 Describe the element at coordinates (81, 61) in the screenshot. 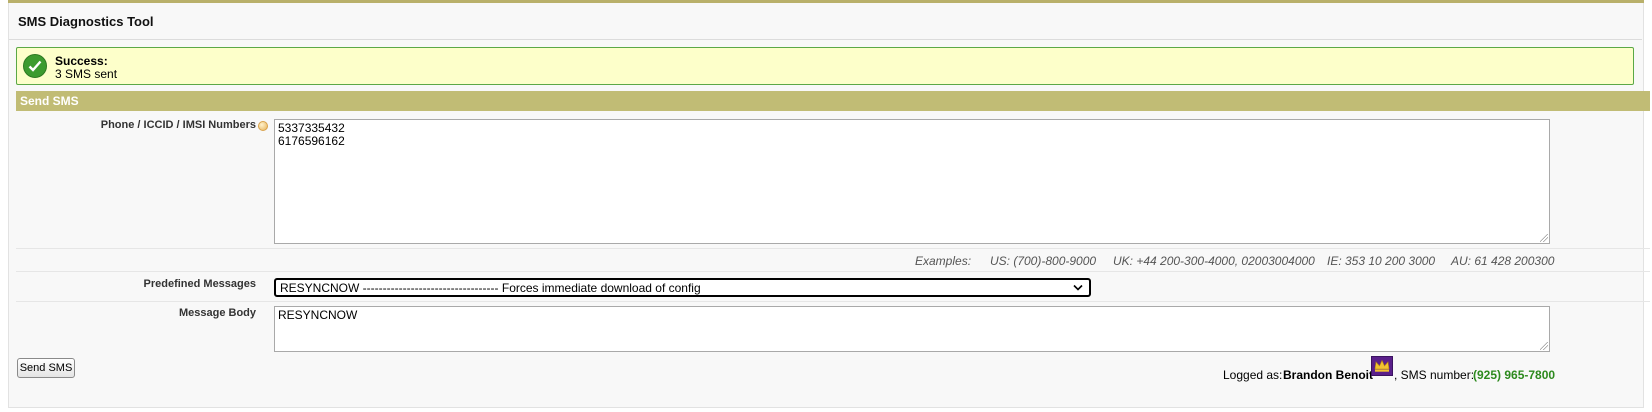

I see `alert-title: Success:` at that location.